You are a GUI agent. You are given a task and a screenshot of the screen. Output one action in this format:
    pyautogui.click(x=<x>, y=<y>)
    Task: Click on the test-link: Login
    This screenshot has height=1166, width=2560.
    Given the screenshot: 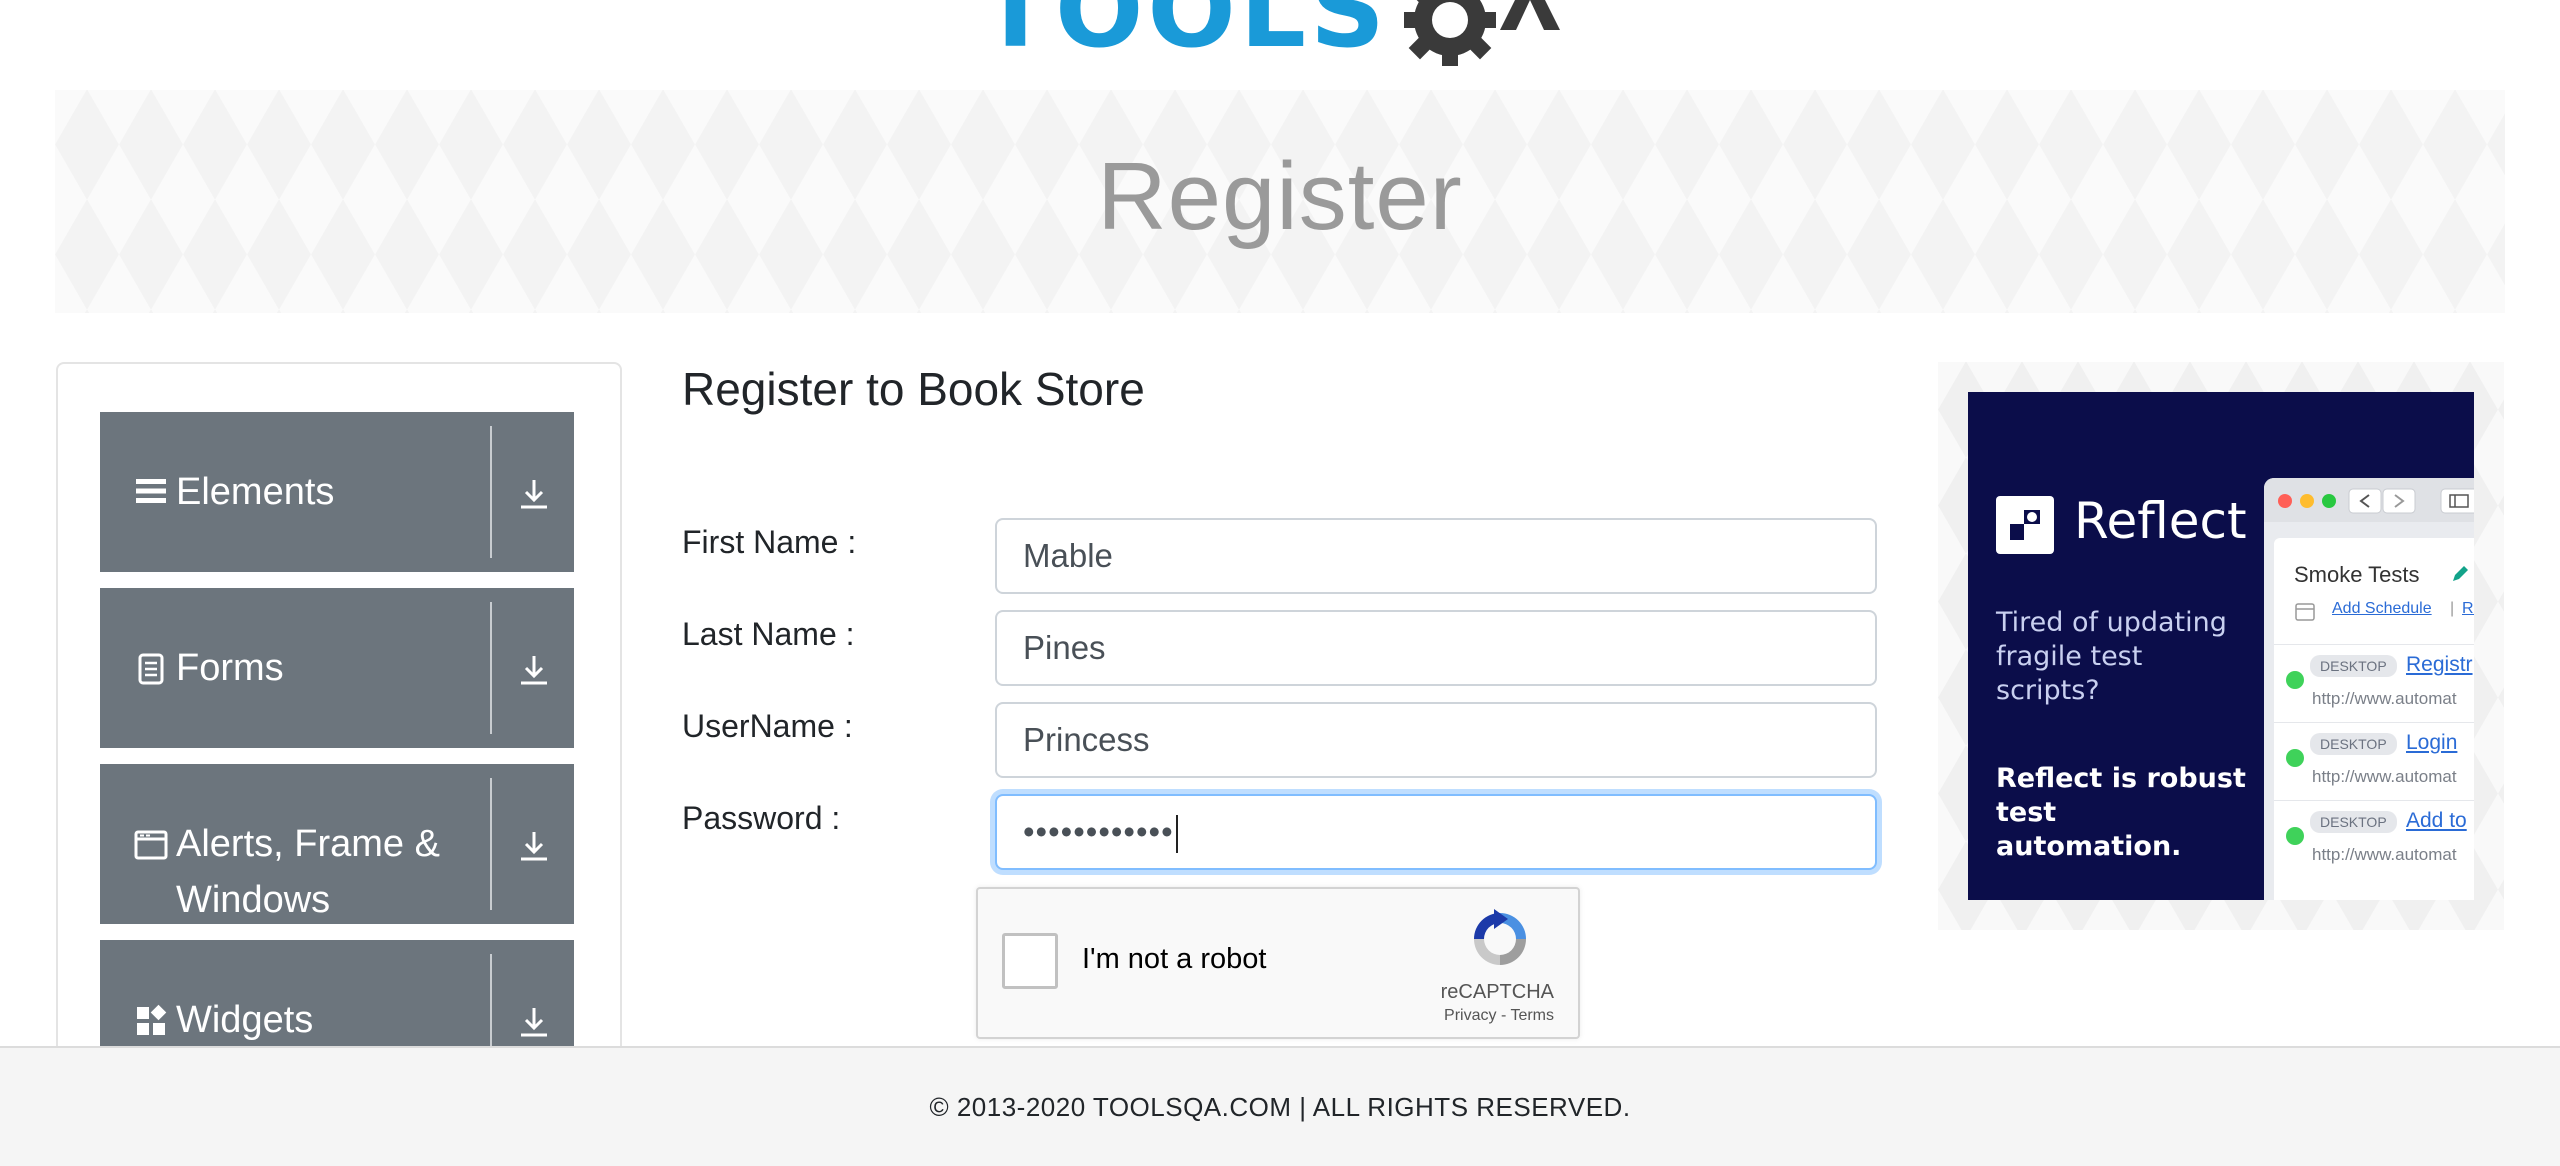 What is the action you would take?
    pyautogui.click(x=2432, y=742)
    